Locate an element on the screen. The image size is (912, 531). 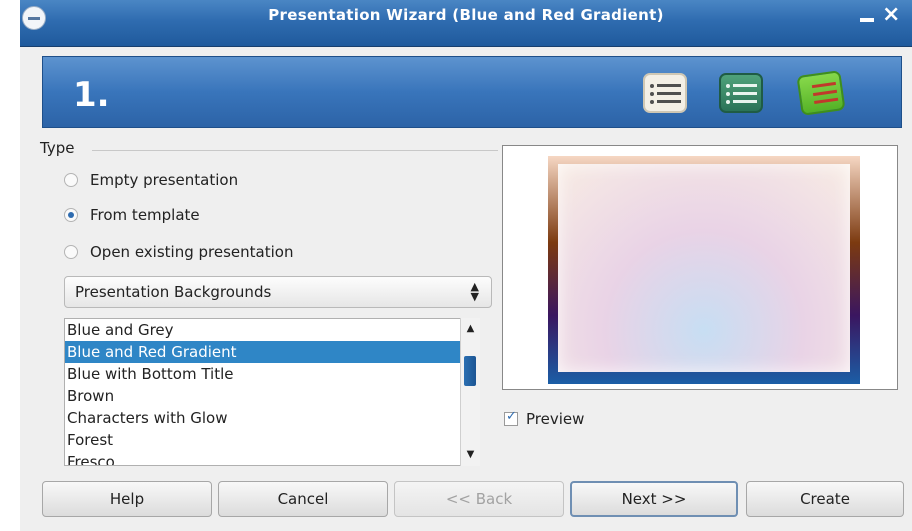
back-button: << Back is located at coordinates (479, 499).